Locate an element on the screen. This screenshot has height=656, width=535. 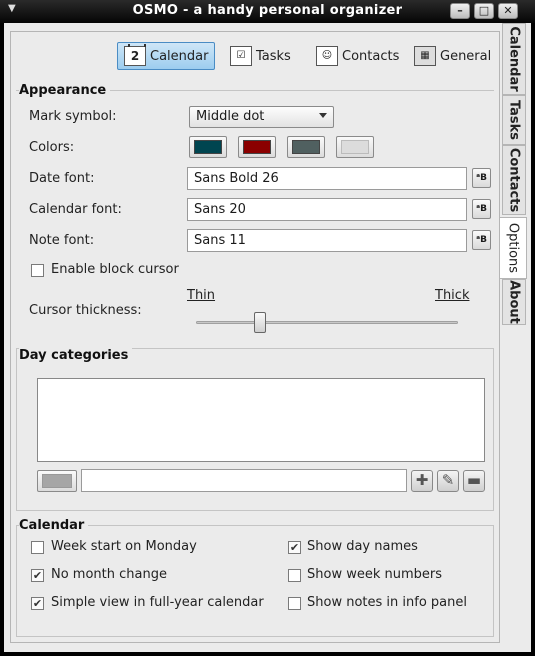
tab-general-label: General is located at coordinates (466, 56).